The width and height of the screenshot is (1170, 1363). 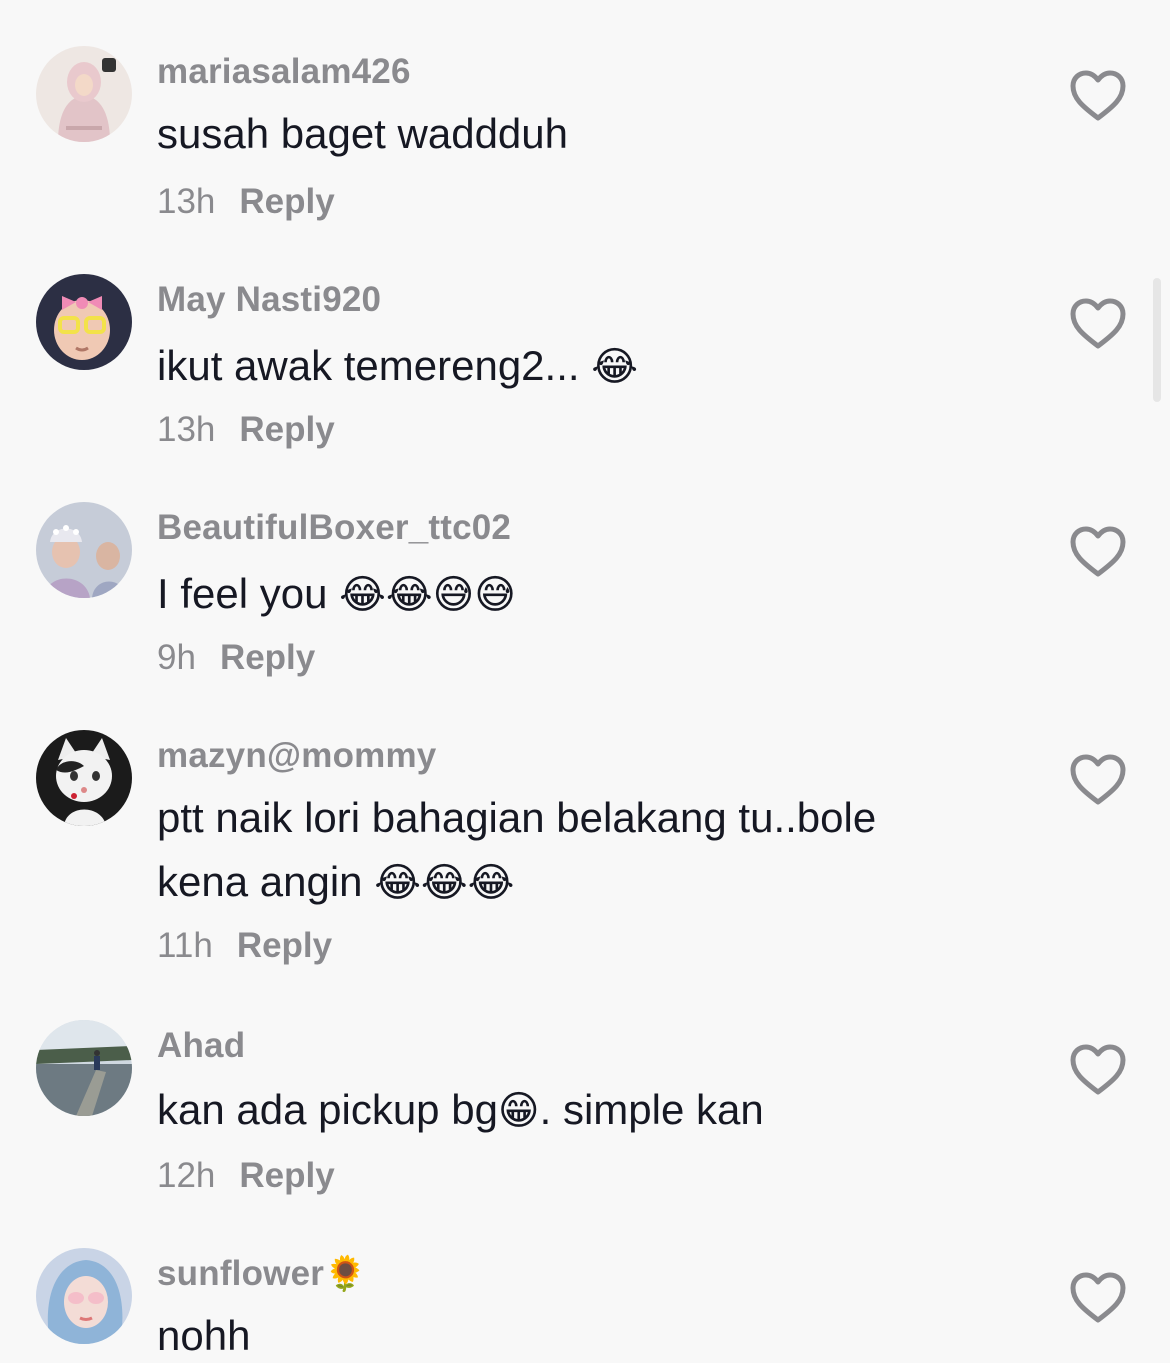 I want to click on woman-headdress-avatar-icon, so click(x=84, y=550).